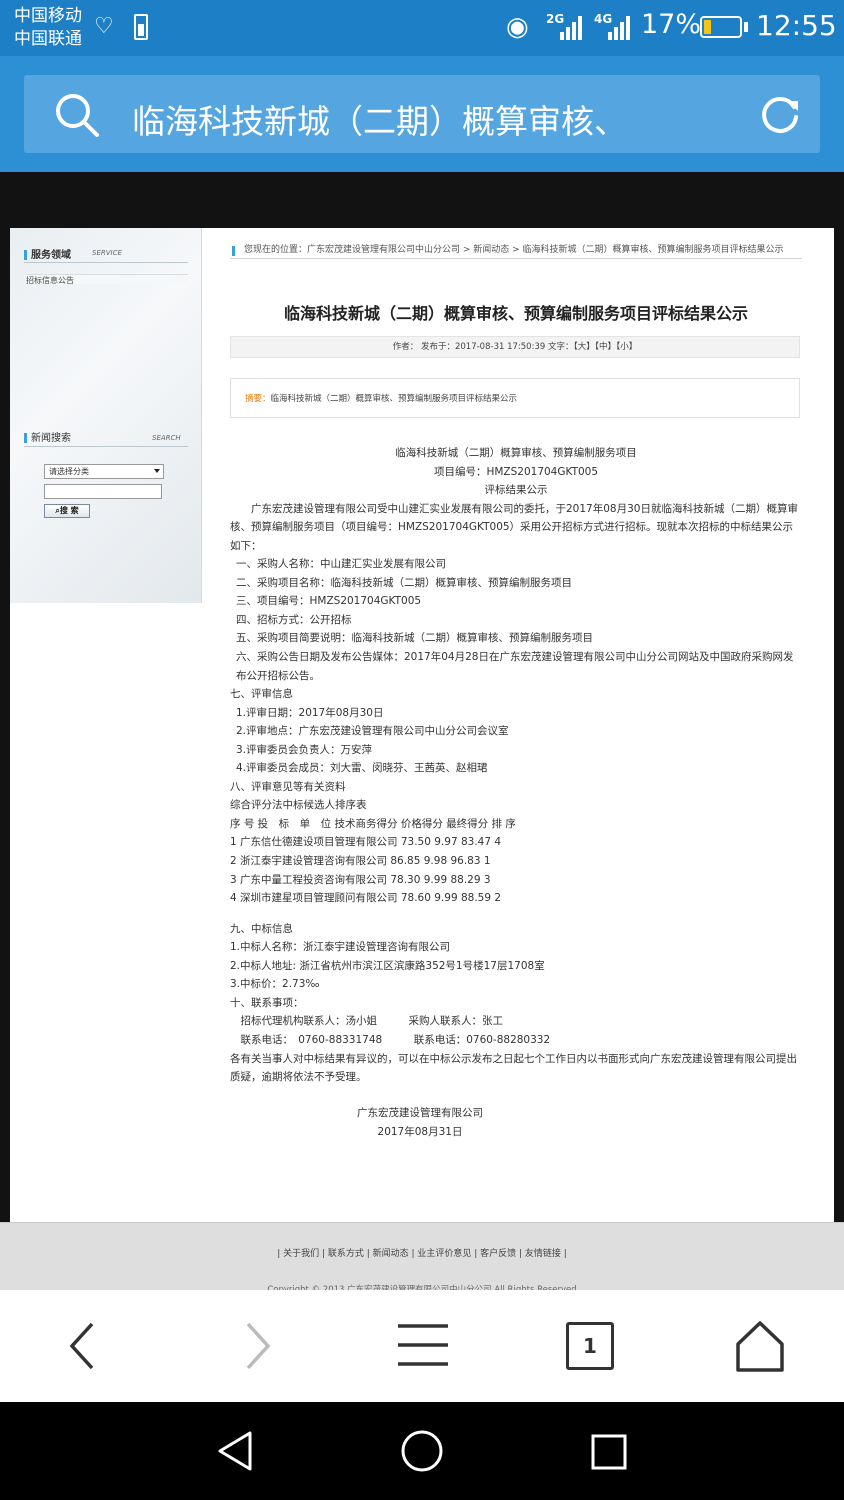  What do you see at coordinates (366, 842) in the screenshot?
I see `table-row: 1 广东信仕德建设项目管理有限公司 73.50 9.97 83.47 4` at bounding box center [366, 842].